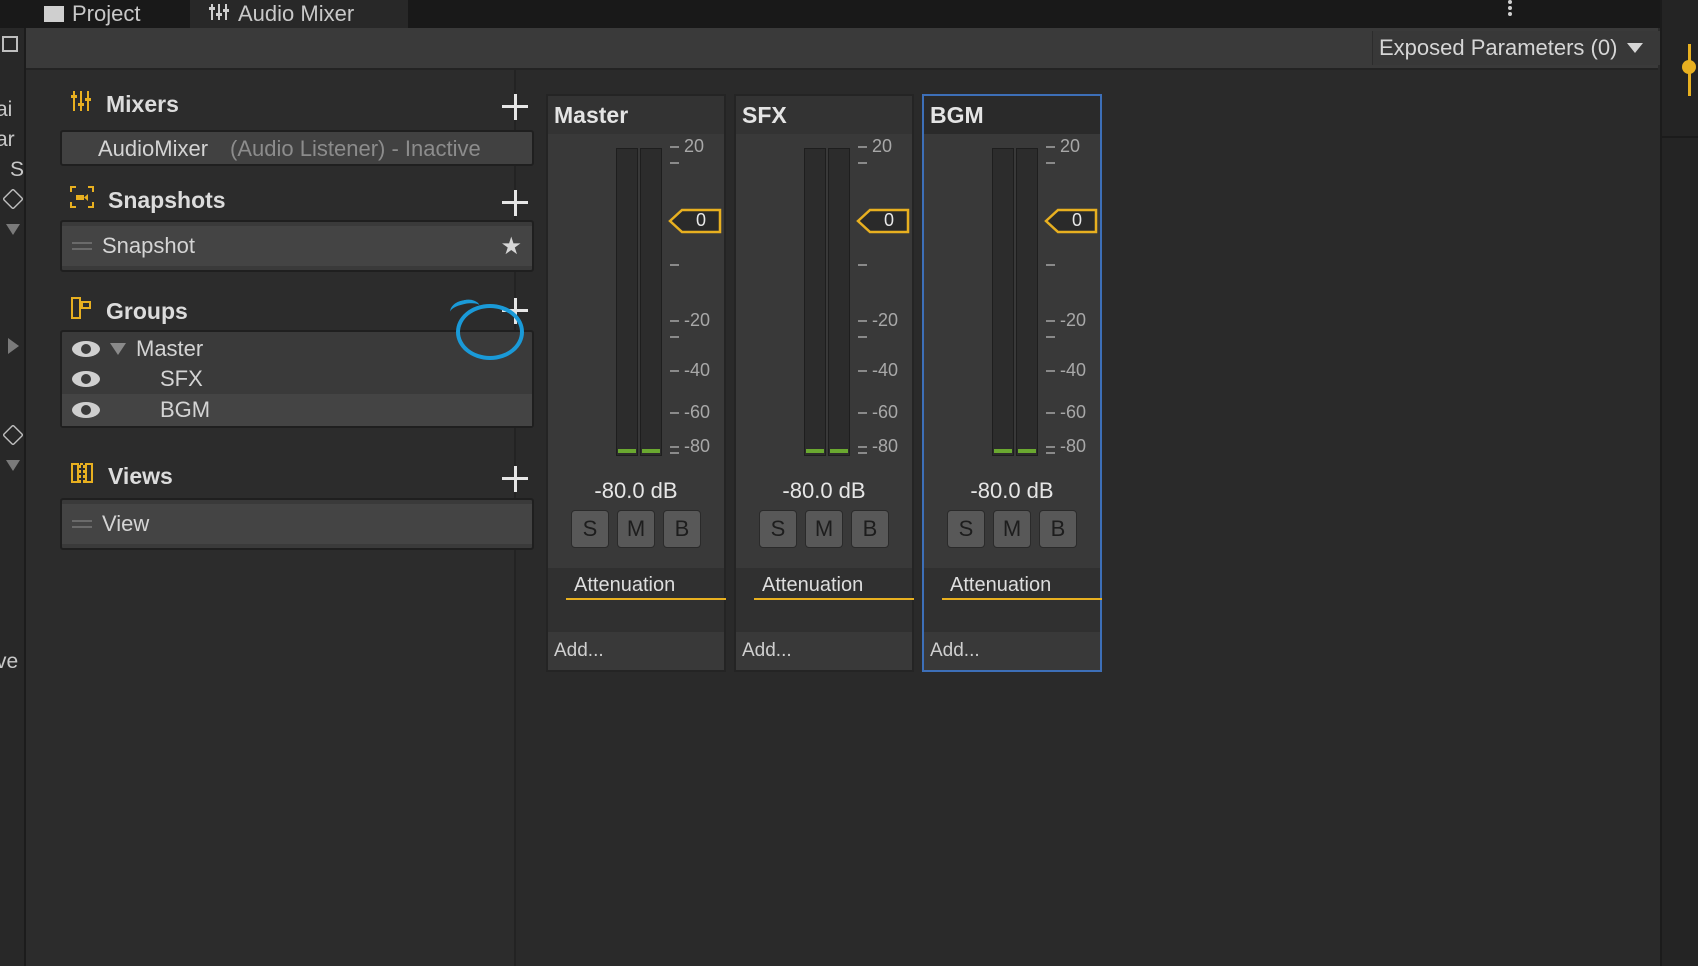  I want to click on views-panel-icon, so click(82, 476).